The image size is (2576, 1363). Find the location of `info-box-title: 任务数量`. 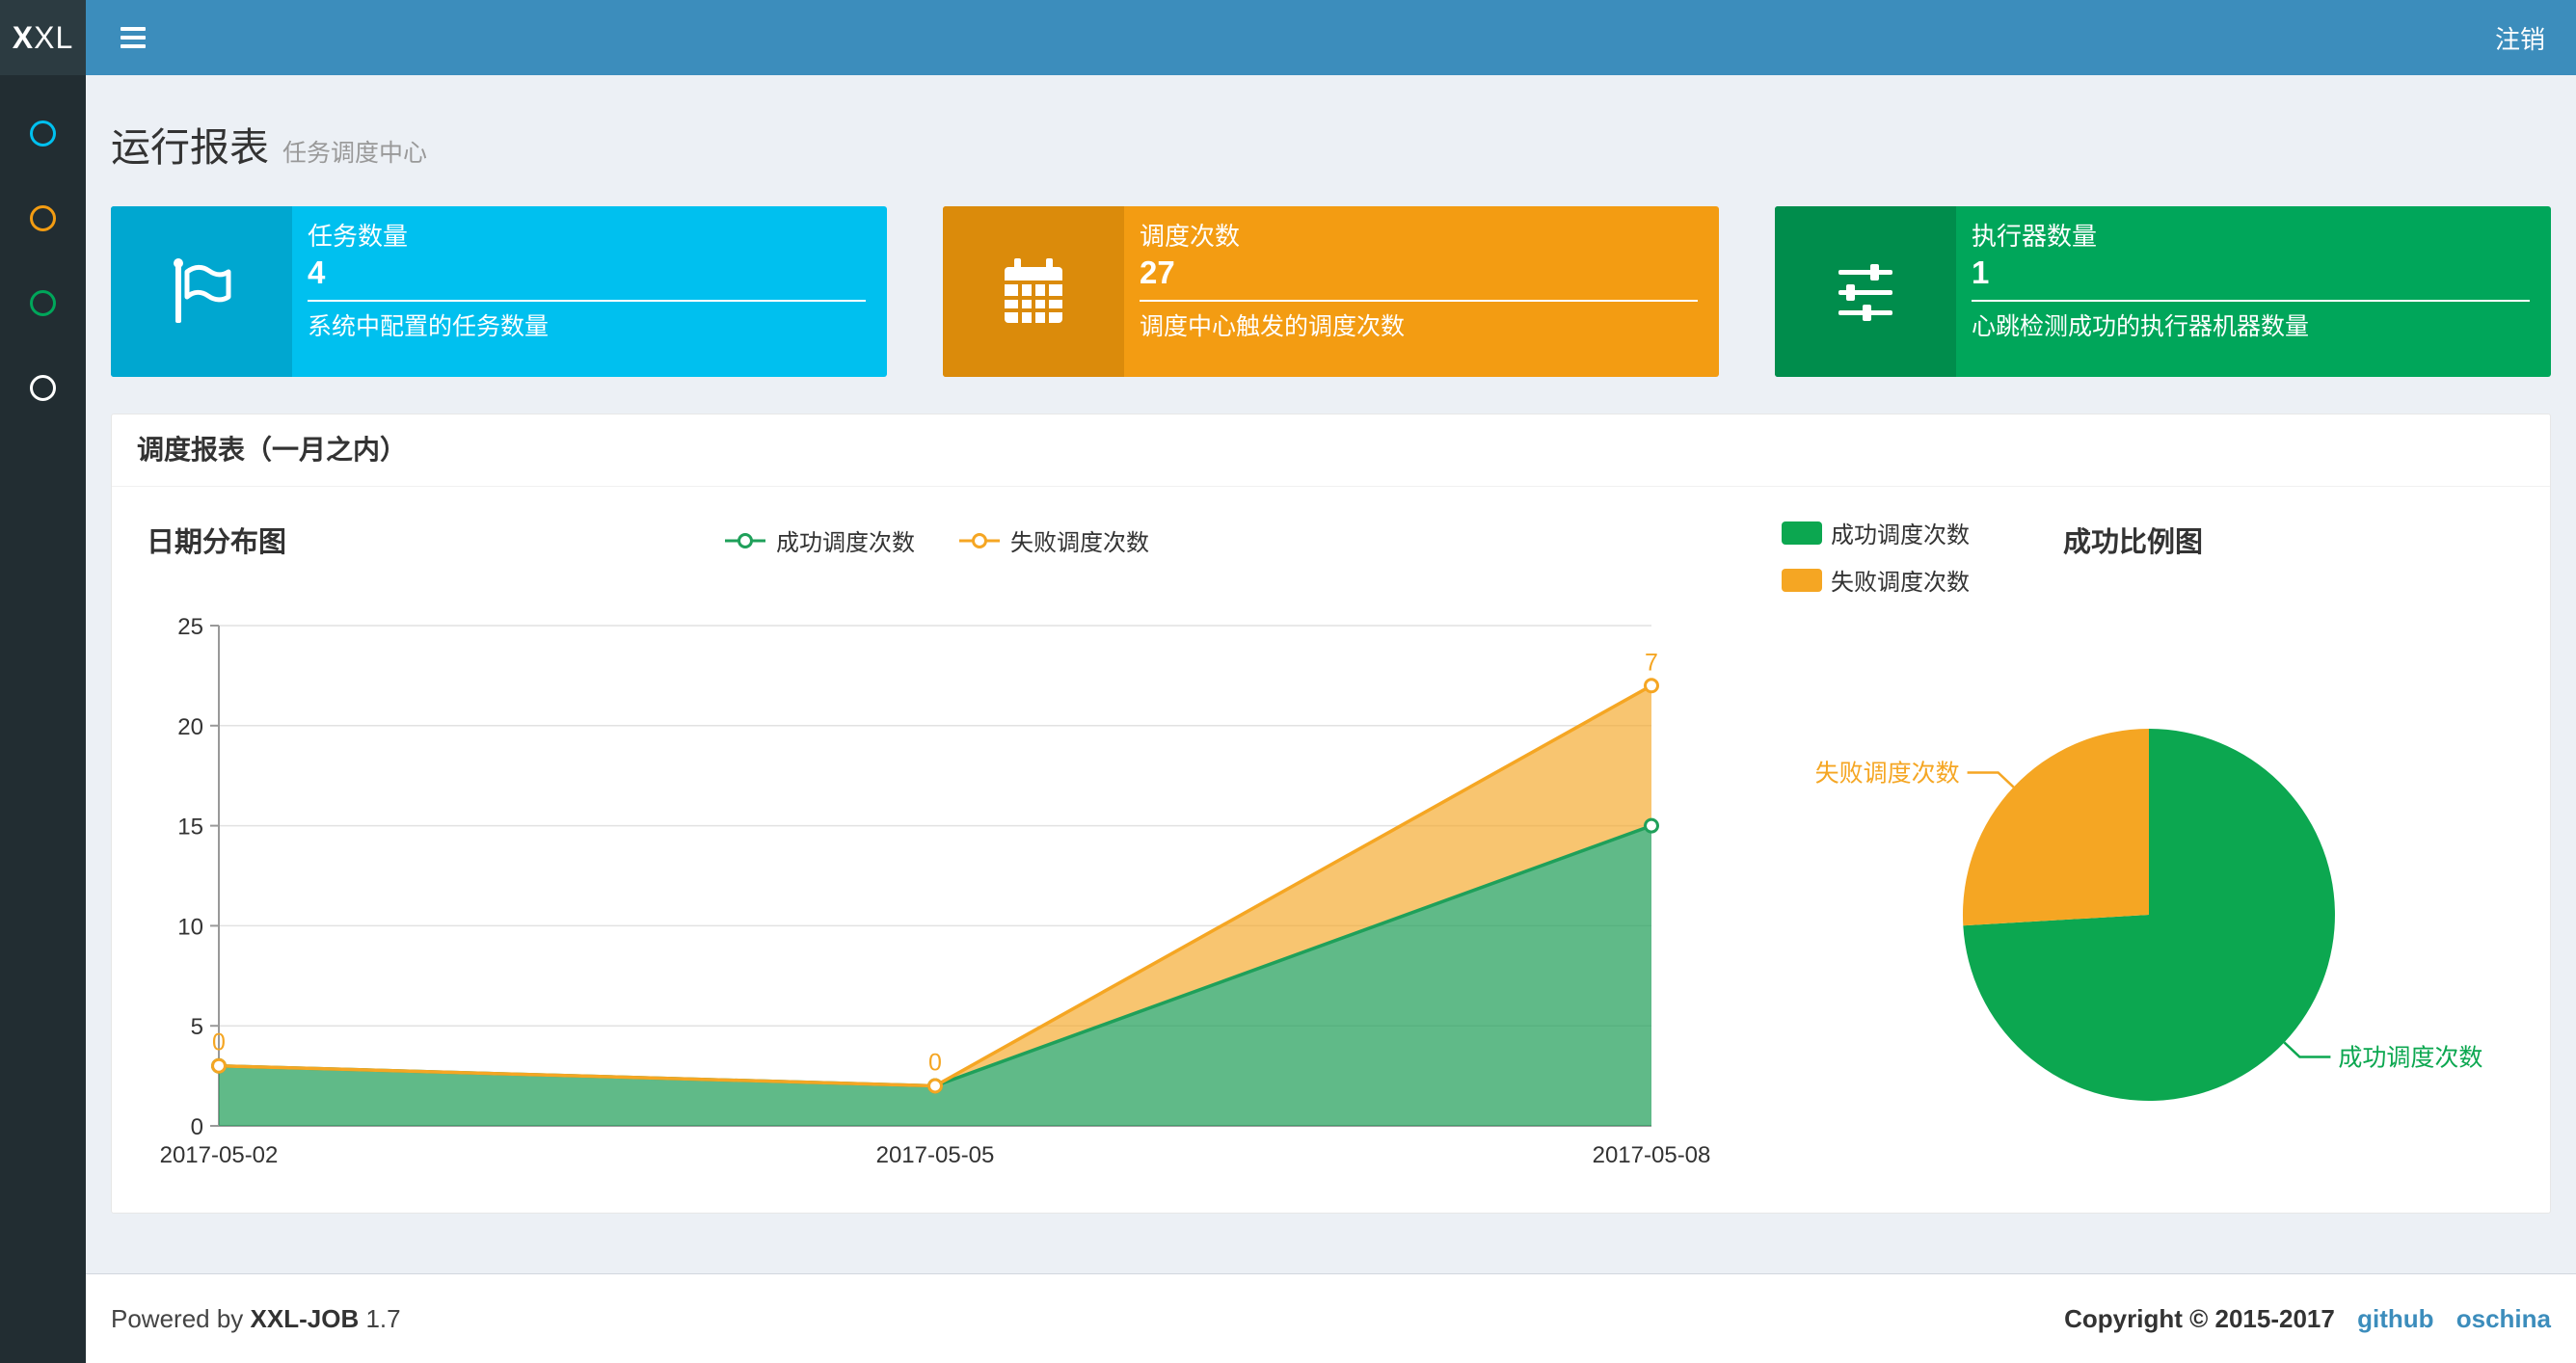

info-box-title: 任务数量 is located at coordinates (359, 236).